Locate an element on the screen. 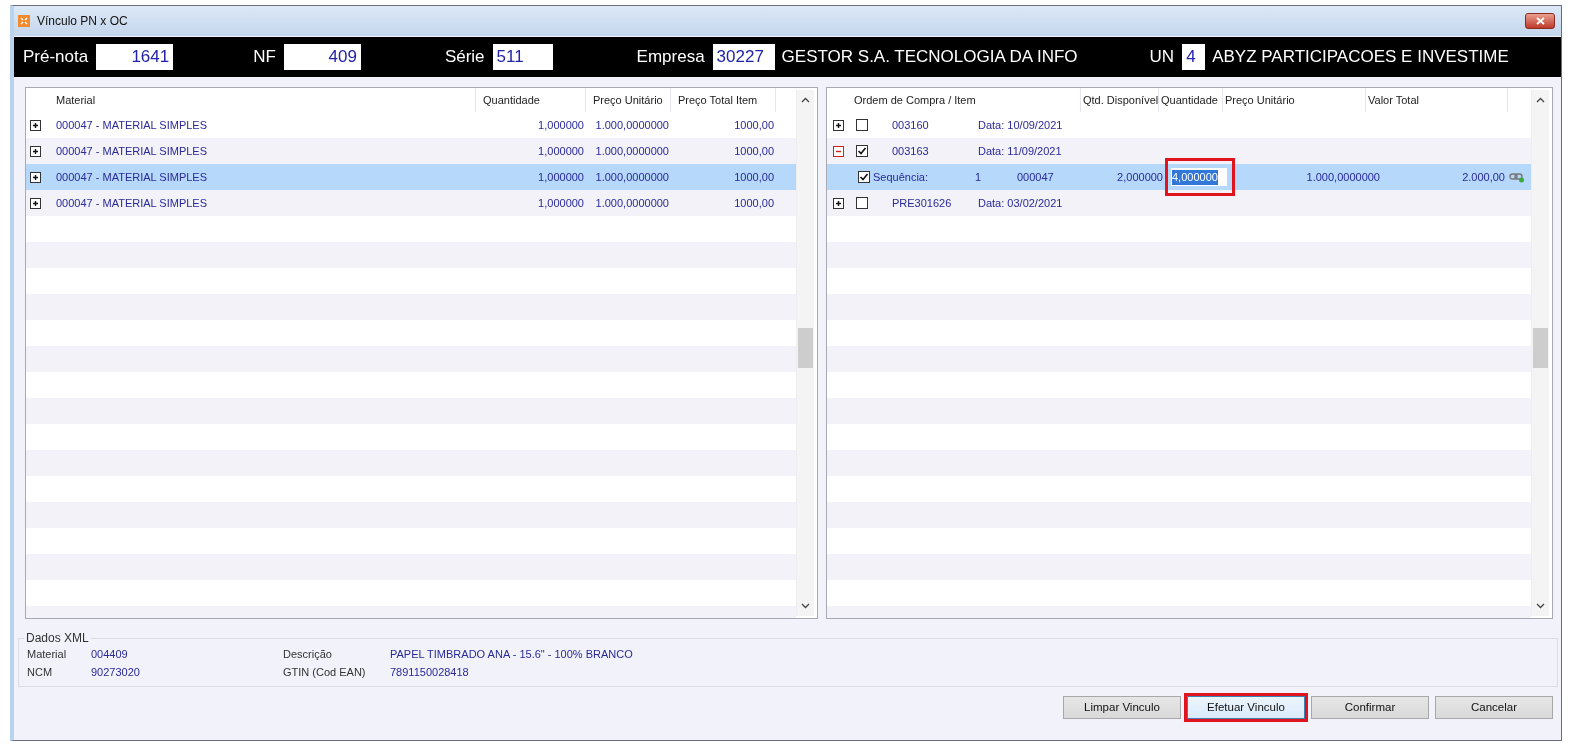  field-label: GTIN (Cod EAN) is located at coordinates (325, 672).